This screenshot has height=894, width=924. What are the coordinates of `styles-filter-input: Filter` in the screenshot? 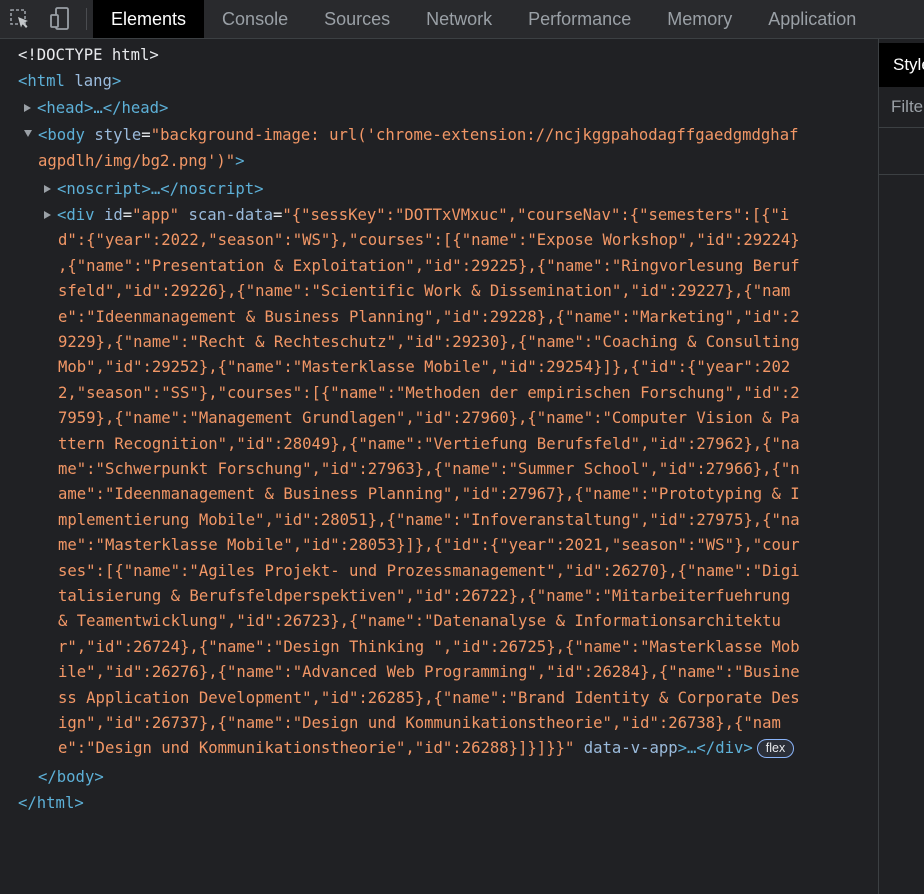 It's located at (901, 107).